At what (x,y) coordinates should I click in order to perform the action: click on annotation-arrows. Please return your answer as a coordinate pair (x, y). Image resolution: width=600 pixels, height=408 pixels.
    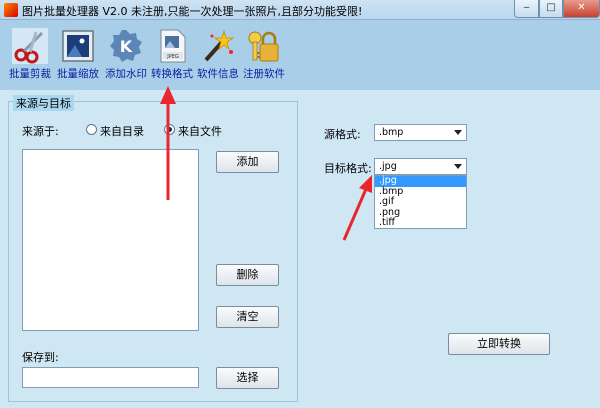
    Looking at the image, I should click on (266, 163).